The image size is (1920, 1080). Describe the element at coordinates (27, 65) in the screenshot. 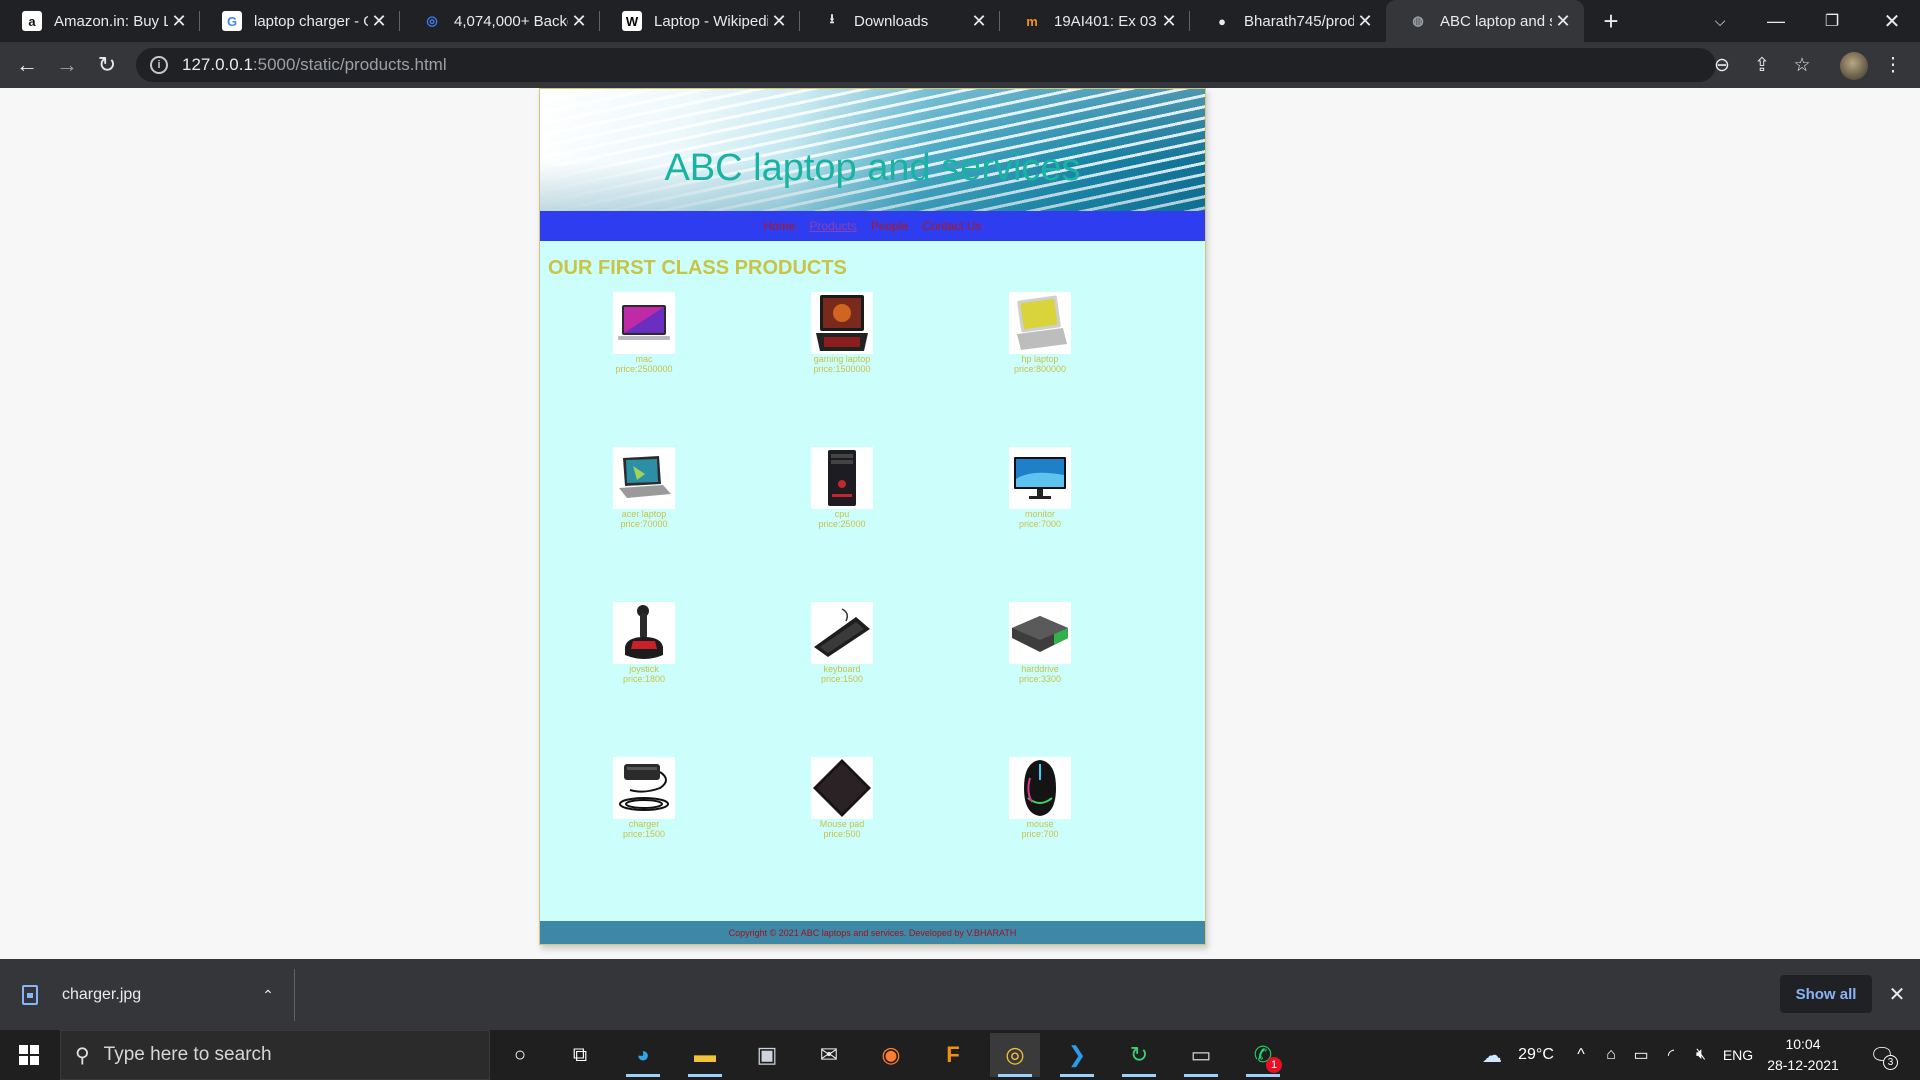

I see `back-arrow-icon: ←` at that location.